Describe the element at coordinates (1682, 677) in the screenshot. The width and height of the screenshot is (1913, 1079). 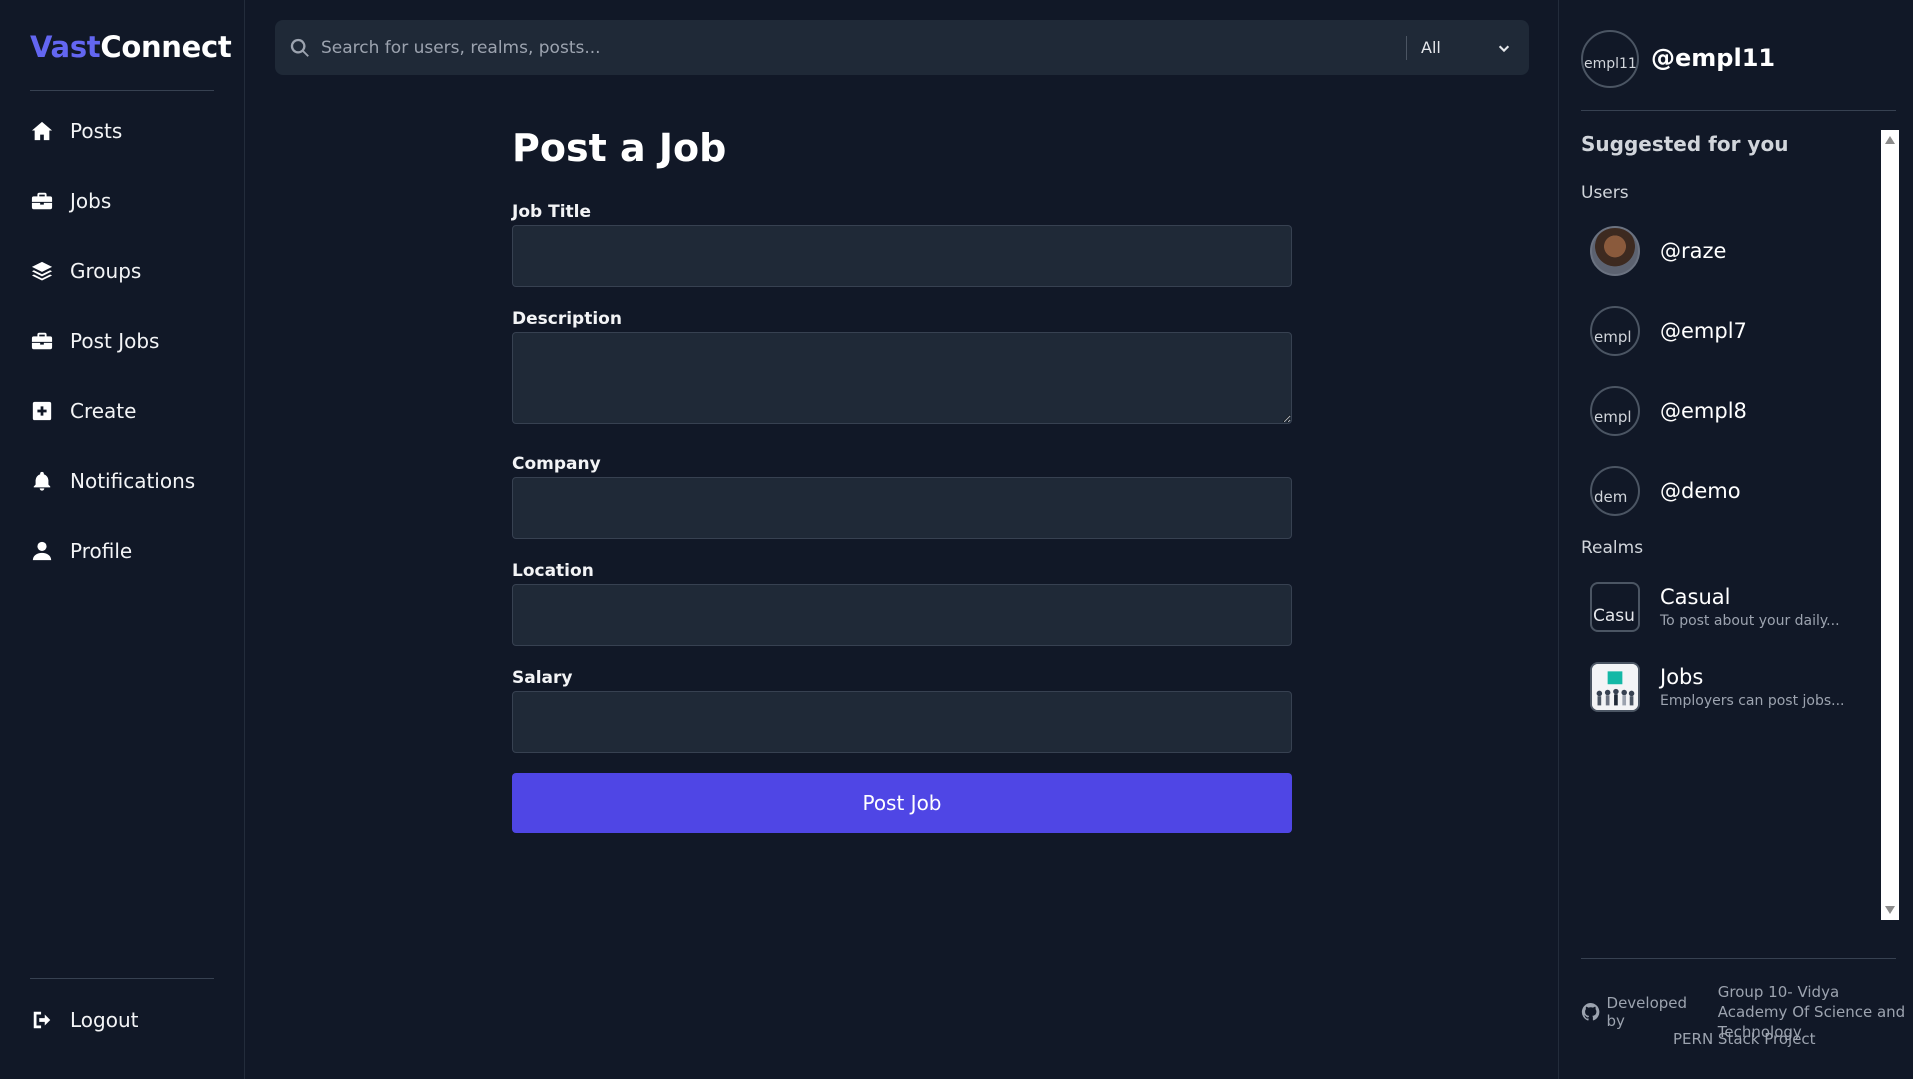
I see `realm-name: Jobs` at that location.